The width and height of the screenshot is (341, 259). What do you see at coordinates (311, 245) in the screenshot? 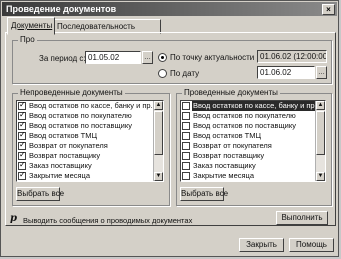
I see `help-button: Помощь` at bounding box center [311, 245].